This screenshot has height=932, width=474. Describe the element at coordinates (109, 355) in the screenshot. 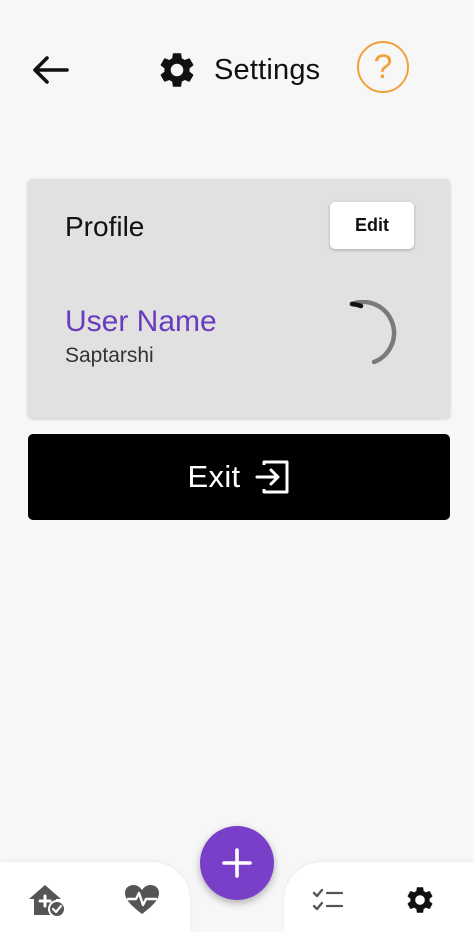

I see `user-name-value: Saptarshi` at that location.